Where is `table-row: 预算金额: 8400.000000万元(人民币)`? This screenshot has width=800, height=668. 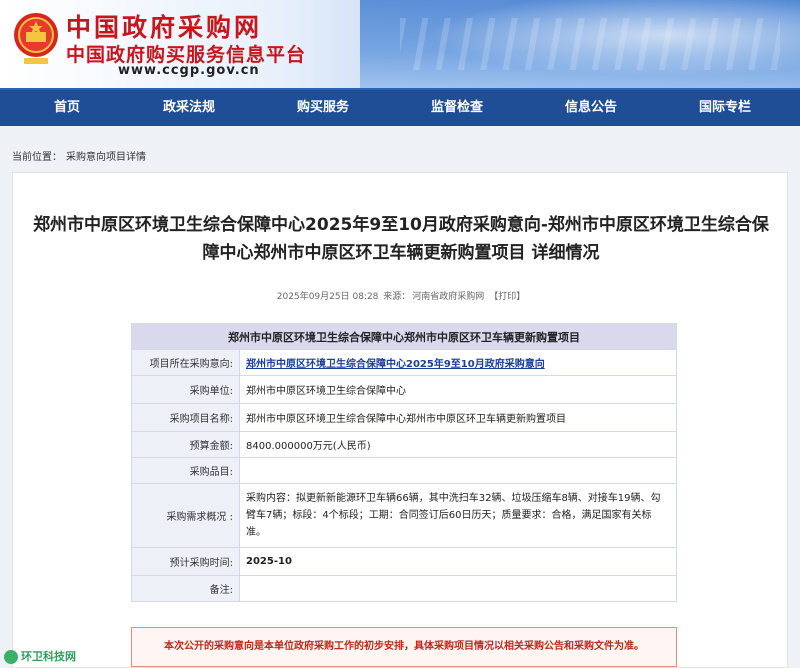 table-row: 预算金额: 8400.000000万元(人民币) is located at coordinates (404, 444).